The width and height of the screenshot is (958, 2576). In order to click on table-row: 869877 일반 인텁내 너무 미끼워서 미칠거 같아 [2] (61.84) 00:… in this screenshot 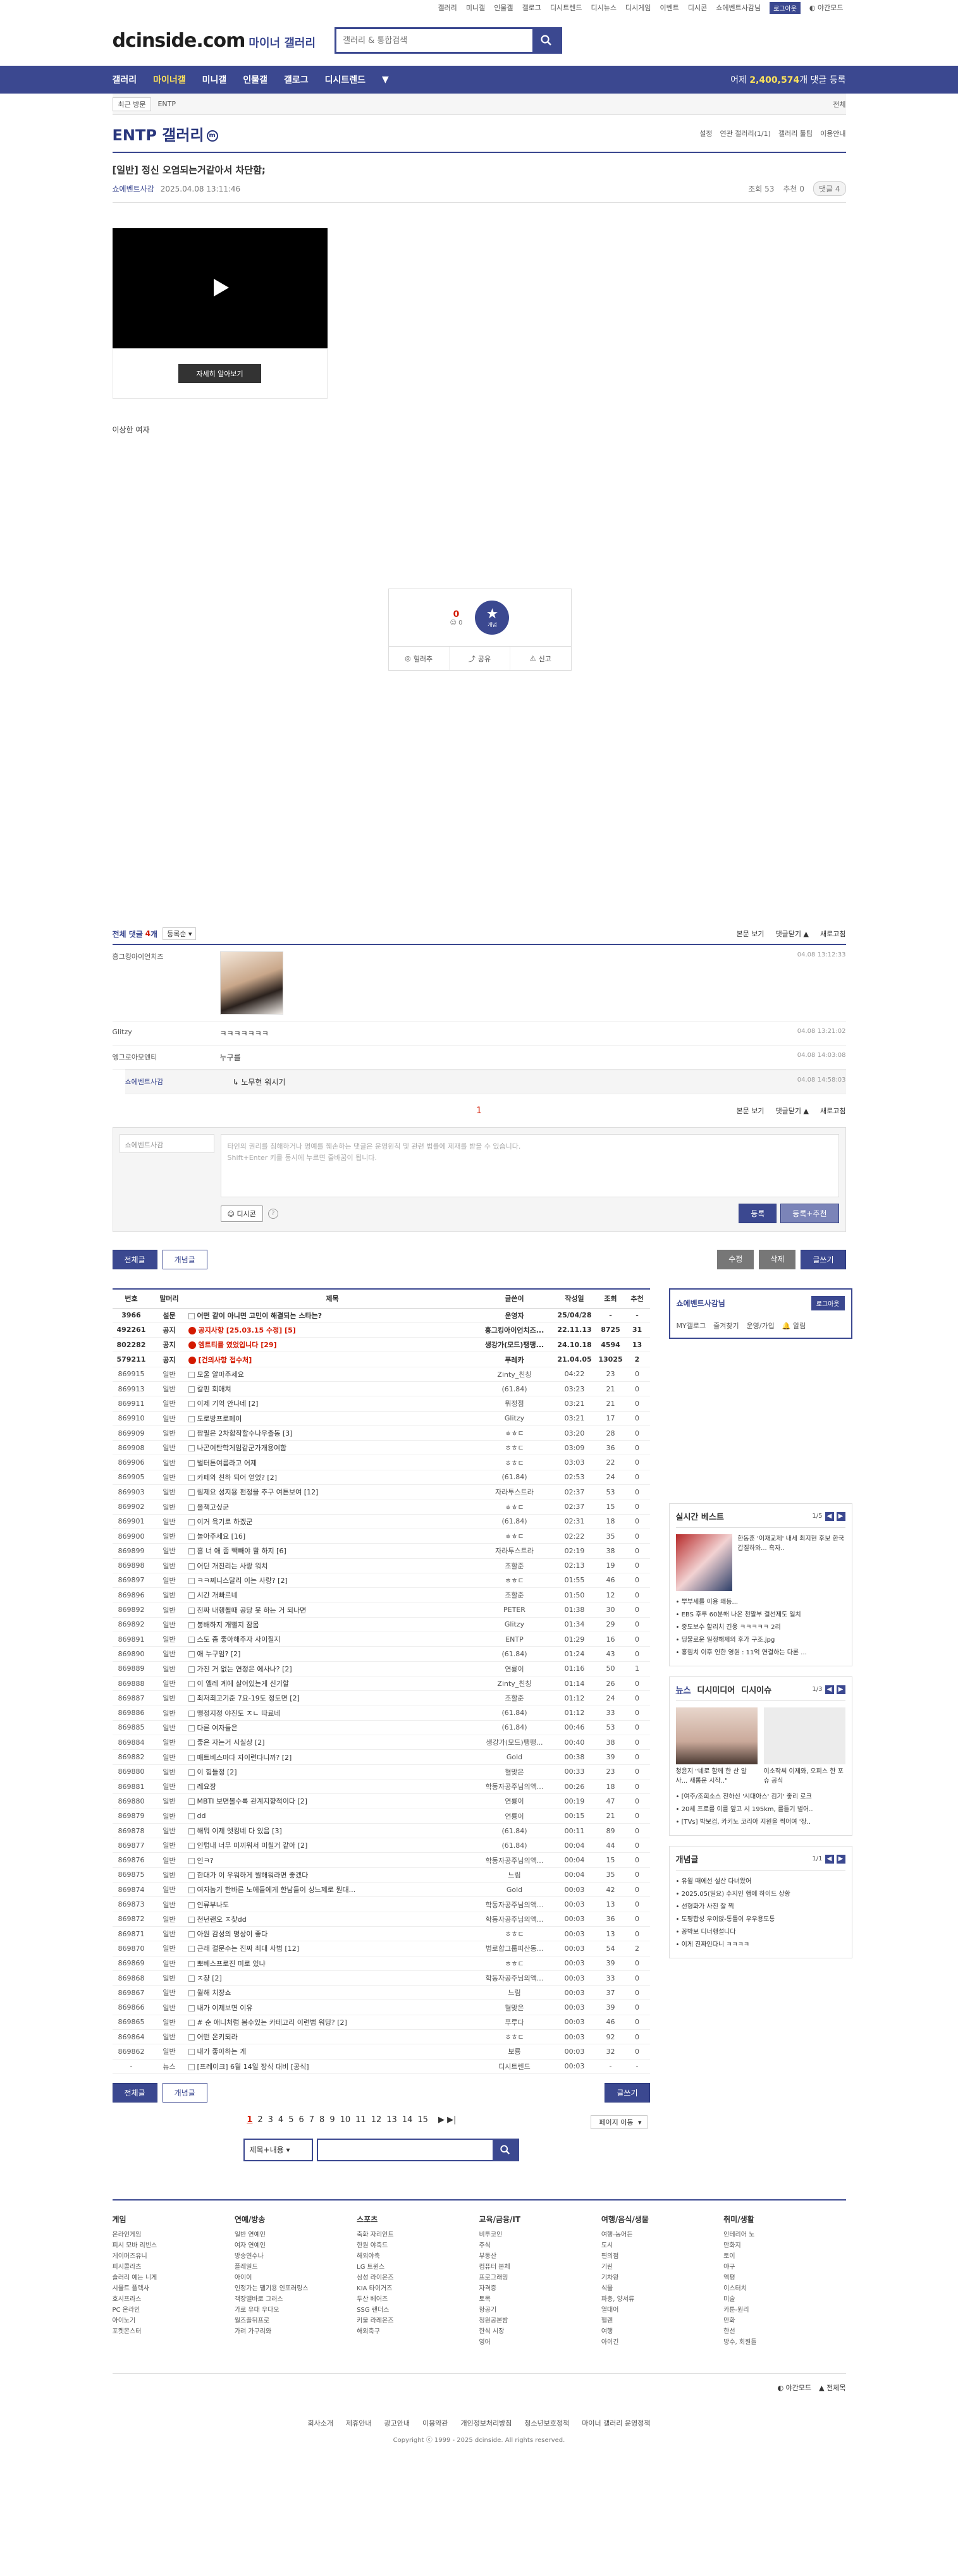, I will do `click(381, 1845)`.